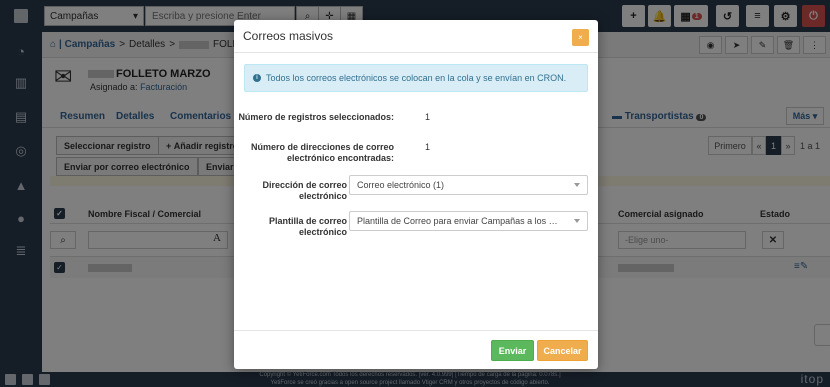  What do you see at coordinates (428, 147) in the screenshot?
I see `found-count-value: 1` at bounding box center [428, 147].